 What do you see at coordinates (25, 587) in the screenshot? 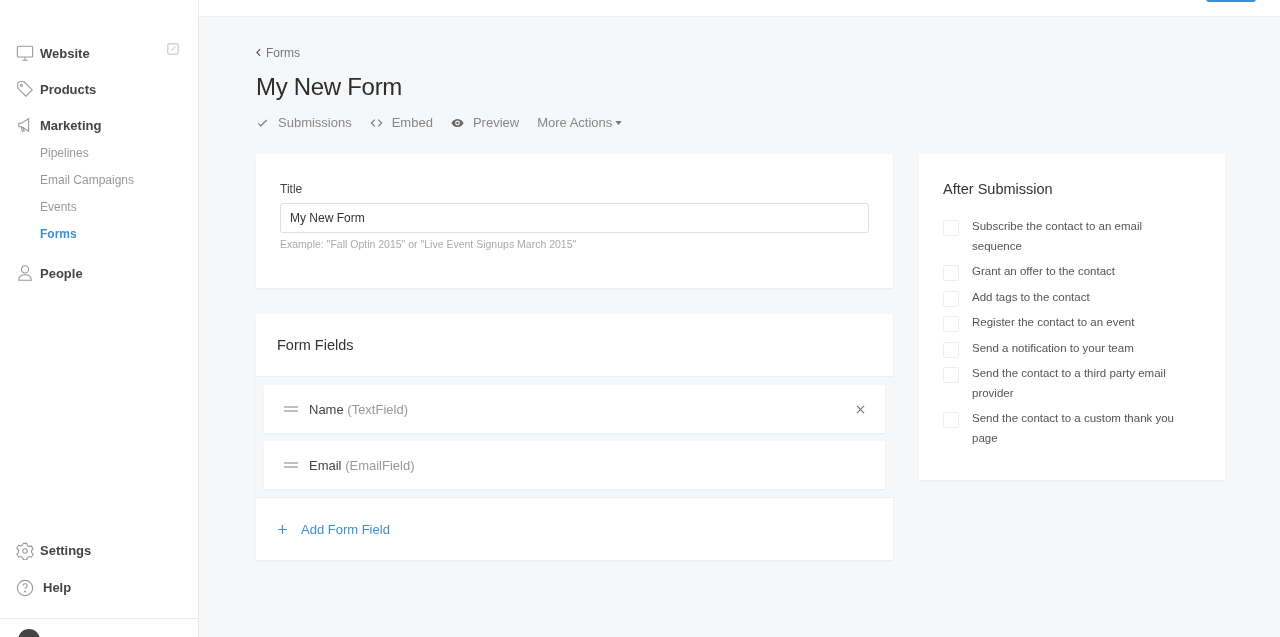
I see `help-icon` at bounding box center [25, 587].